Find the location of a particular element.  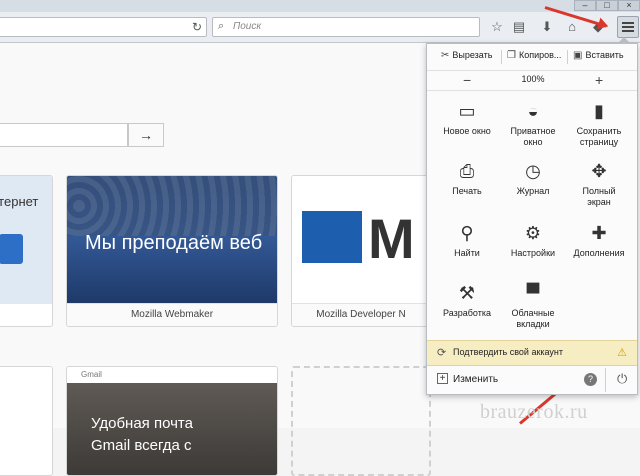

tile-thumbnail: нтернет is located at coordinates (26, 240).